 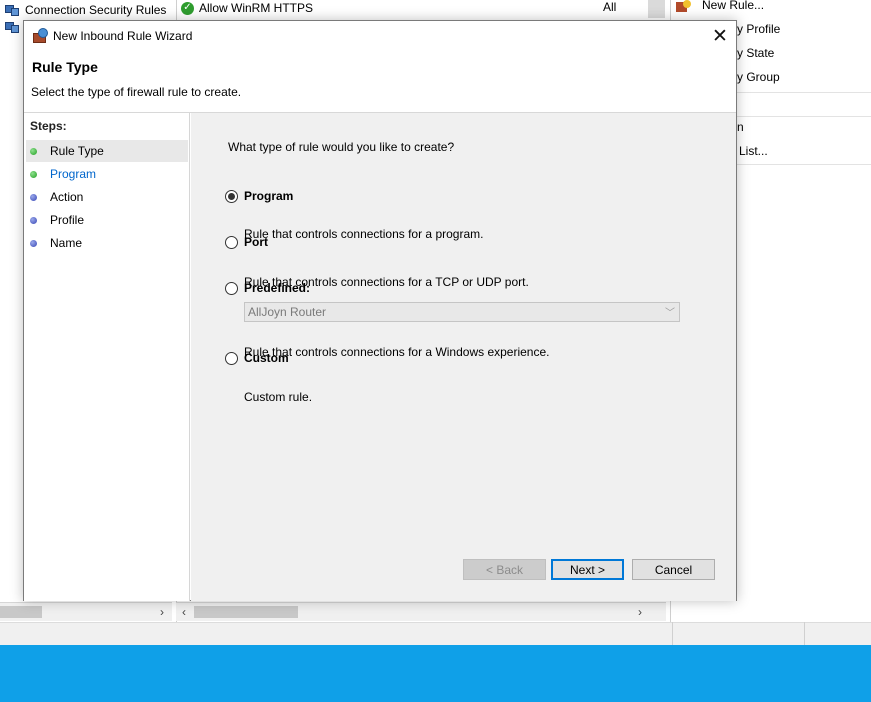 I want to click on option-label: Custom, so click(x=266, y=358).